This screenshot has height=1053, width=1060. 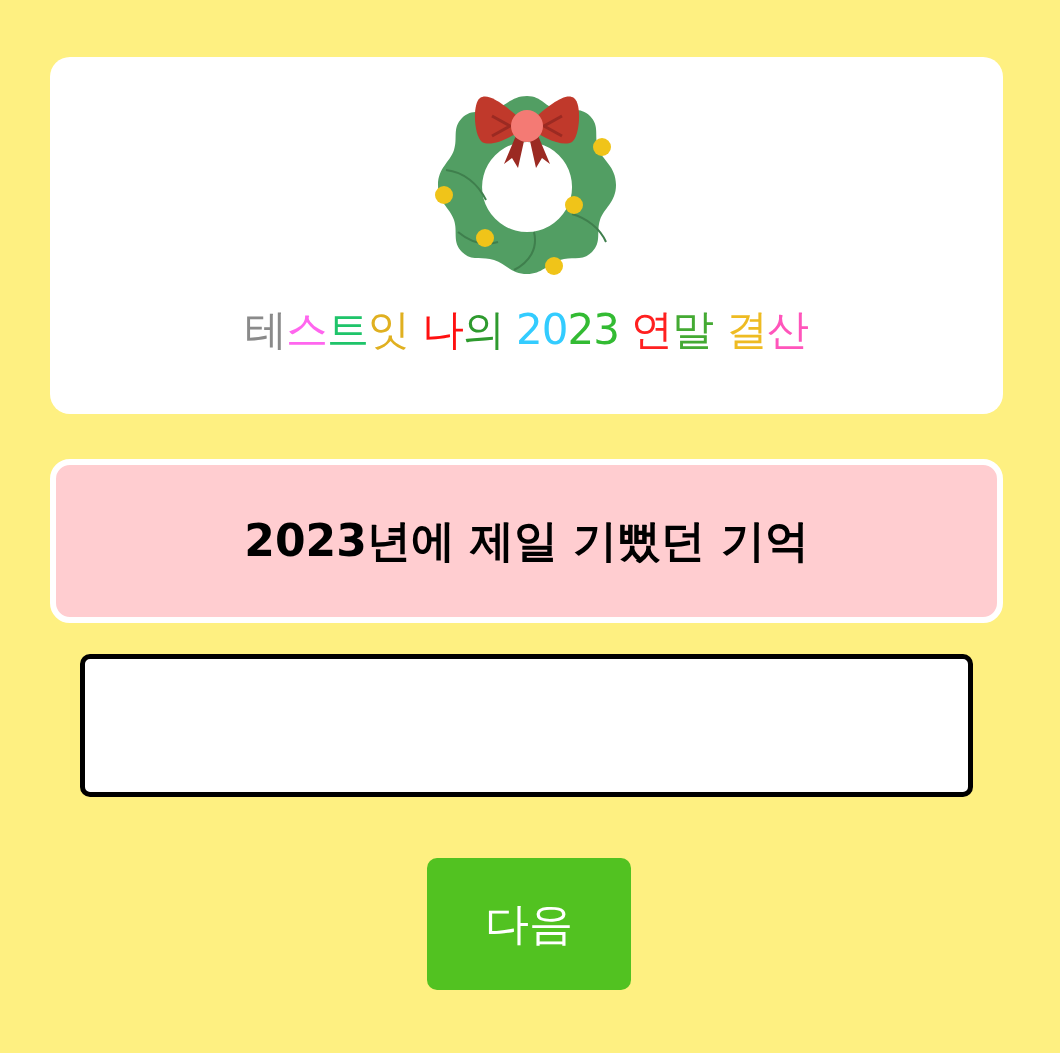 I want to click on next-button: 다음, so click(x=528, y=924).